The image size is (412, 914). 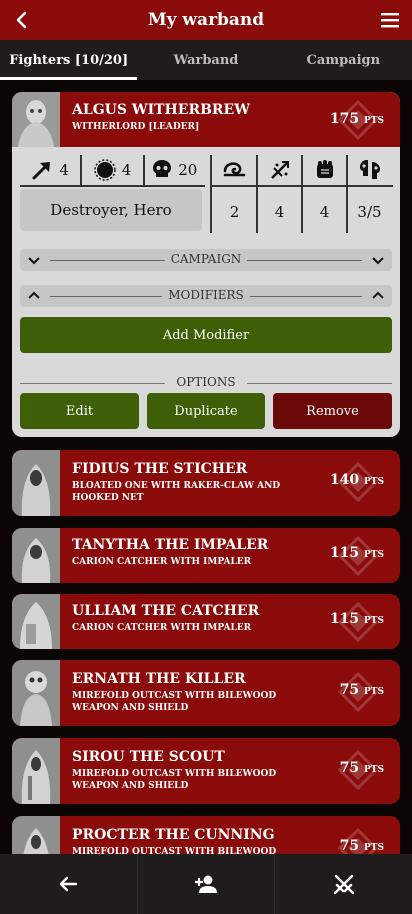 What do you see at coordinates (112, 186) in the screenshot?
I see `stats-divider` at bounding box center [112, 186].